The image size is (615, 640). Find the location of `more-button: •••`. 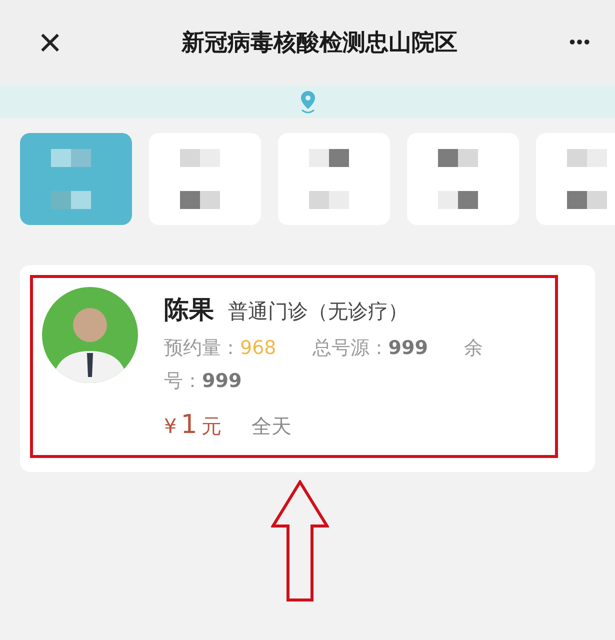

more-button: ••• is located at coordinates (580, 42).